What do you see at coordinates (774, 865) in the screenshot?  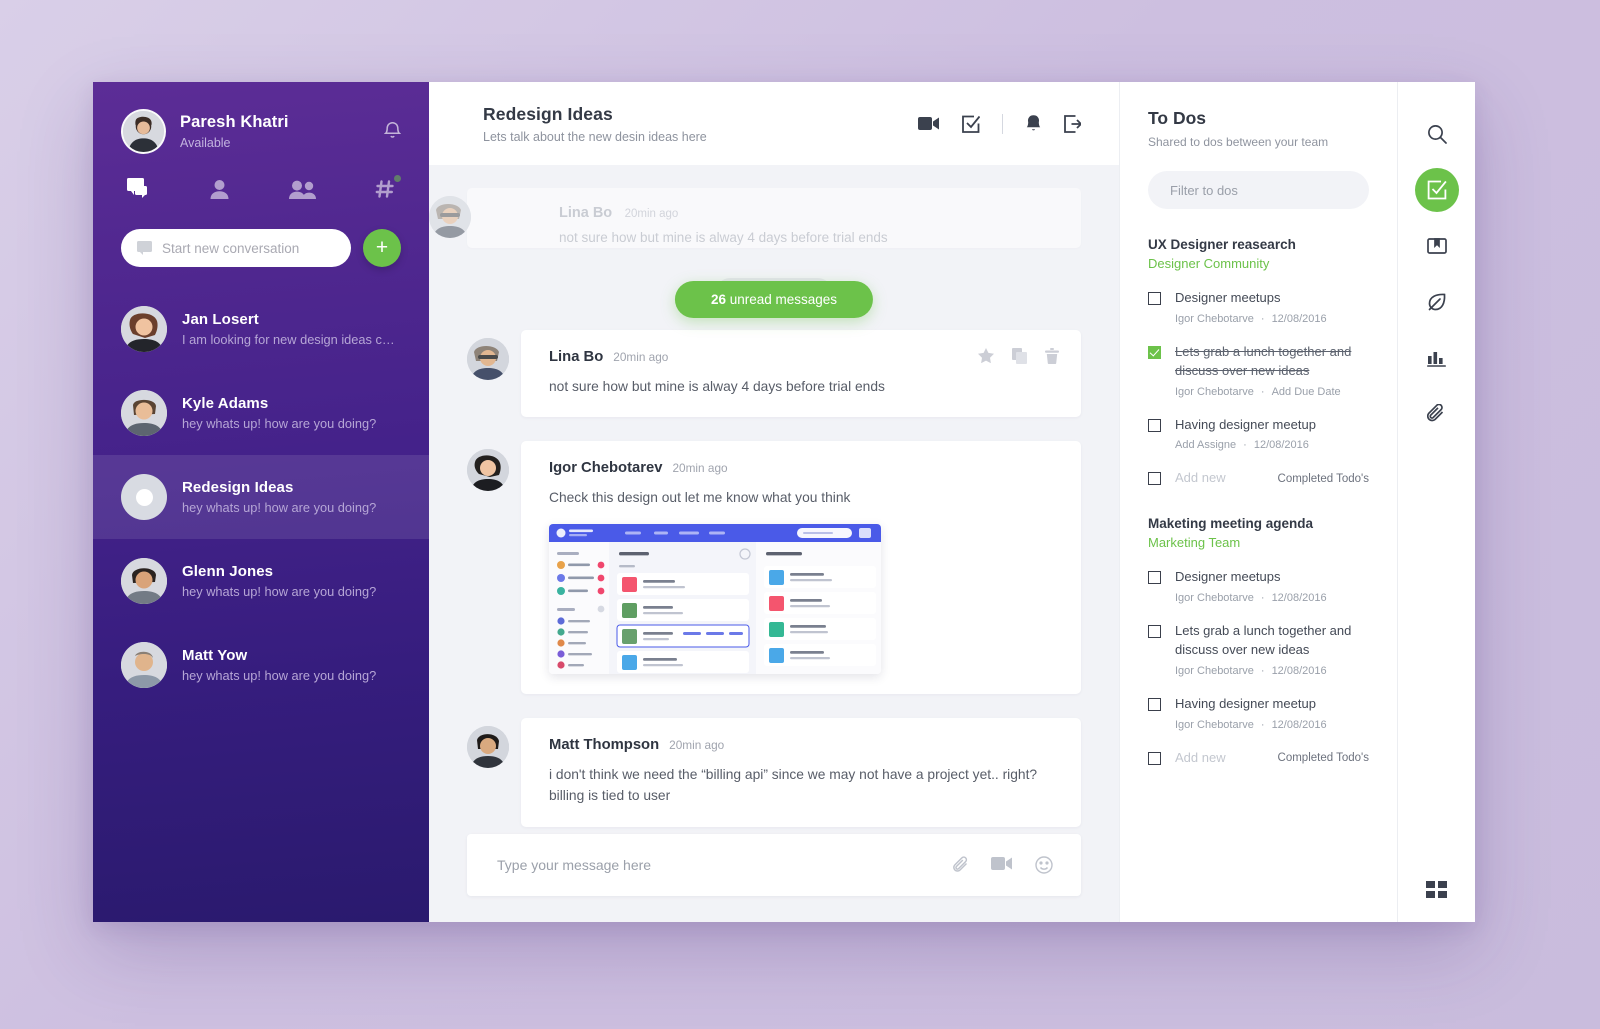 I see `message-composer: Type your message here` at bounding box center [774, 865].